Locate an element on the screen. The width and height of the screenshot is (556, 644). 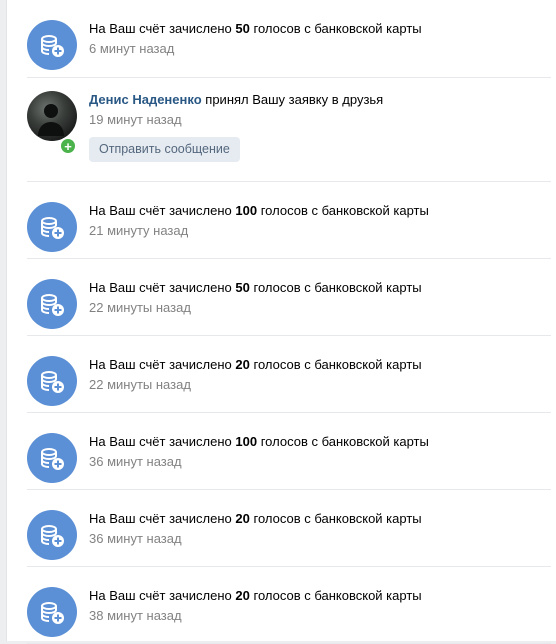
timestamp: 6 минут назад is located at coordinates (132, 48).